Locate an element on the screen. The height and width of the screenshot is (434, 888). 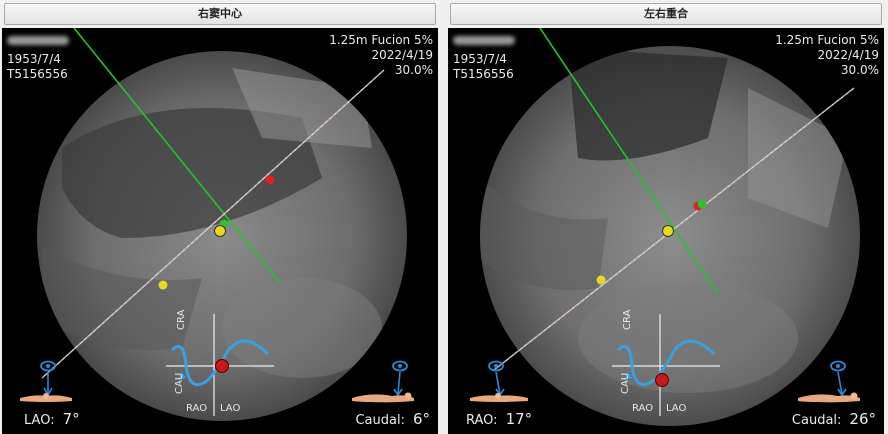
viewport-title-bar: 右窦中心 is located at coordinates (220, 14).